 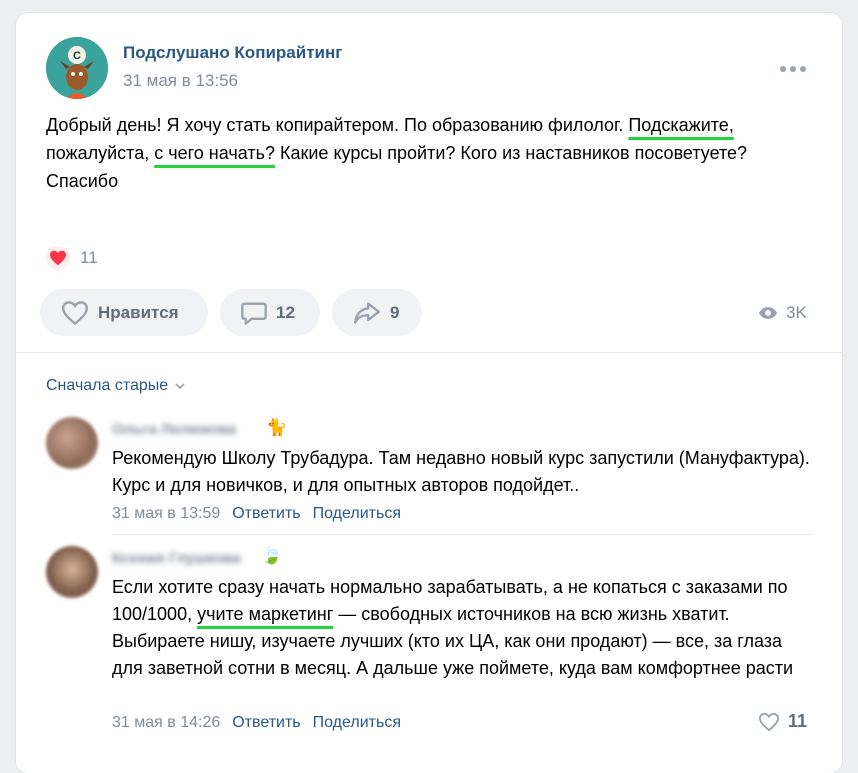 I want to click on reactions-summary: 11, so click(x=72, y=258).